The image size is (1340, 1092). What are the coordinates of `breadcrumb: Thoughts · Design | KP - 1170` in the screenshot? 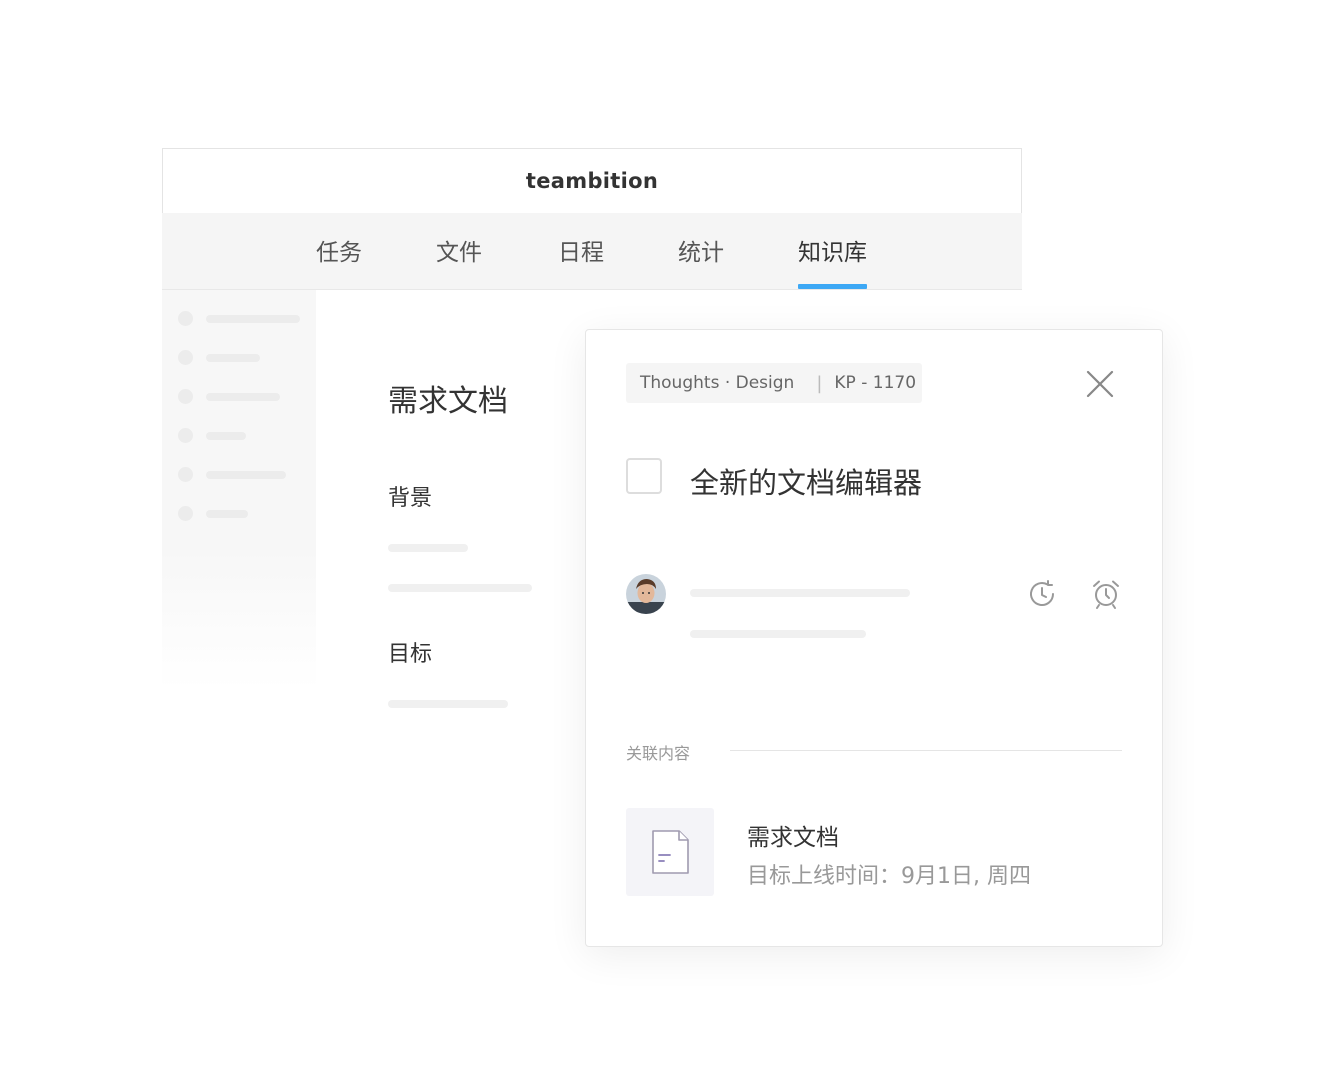 It's located at (774, 383).